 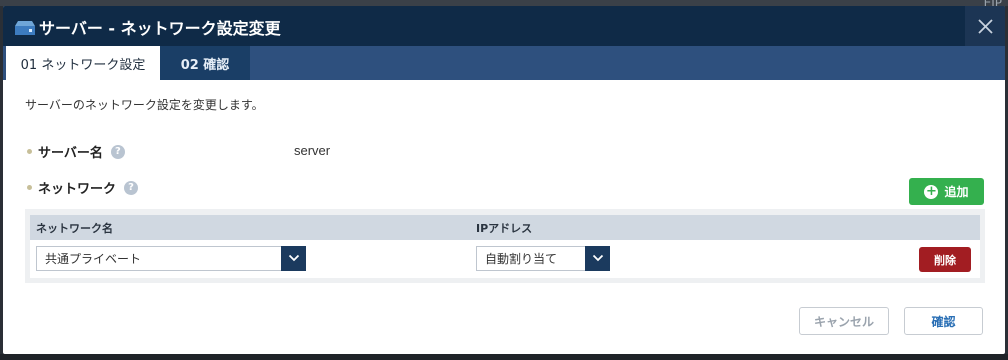 What do you see at coordinates (70, 153) in the screenshot?
I see `server-name-label-text: サーバー名` at bounding box center [70, 153].